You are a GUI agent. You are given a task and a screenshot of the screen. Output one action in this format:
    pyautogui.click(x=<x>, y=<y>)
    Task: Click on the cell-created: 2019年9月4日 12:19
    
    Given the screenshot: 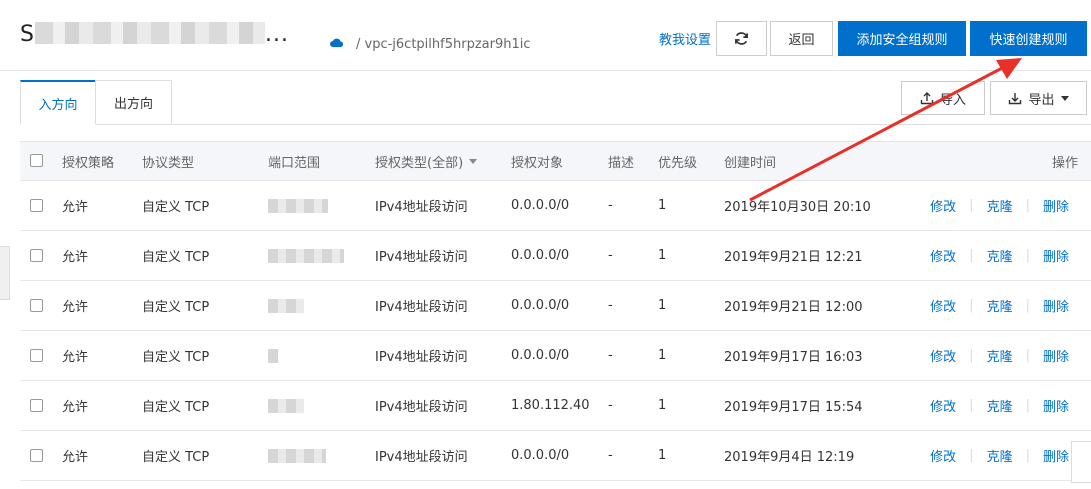 What is the action you would take?
    pyautogui.click(x=789, y=457)
    